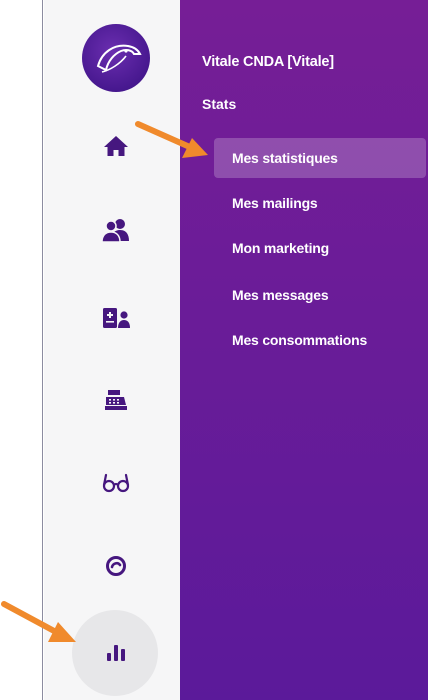 This screenshot has width=428, height=700. I want to click on nav-cash-register, so click(116, 400).